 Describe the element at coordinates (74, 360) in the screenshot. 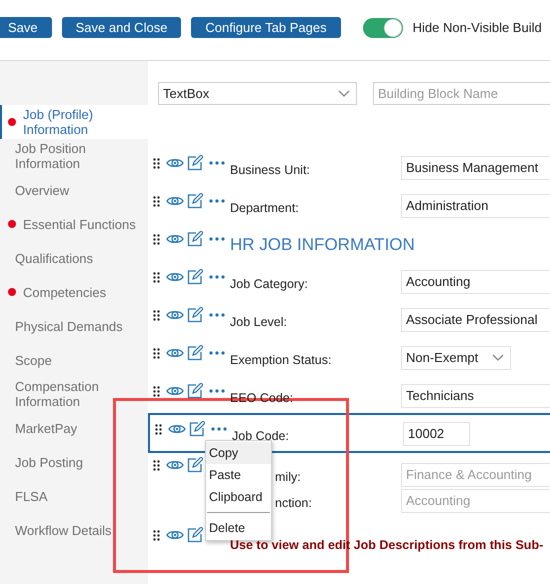

I see `sidebar-item: Scope` at that location.